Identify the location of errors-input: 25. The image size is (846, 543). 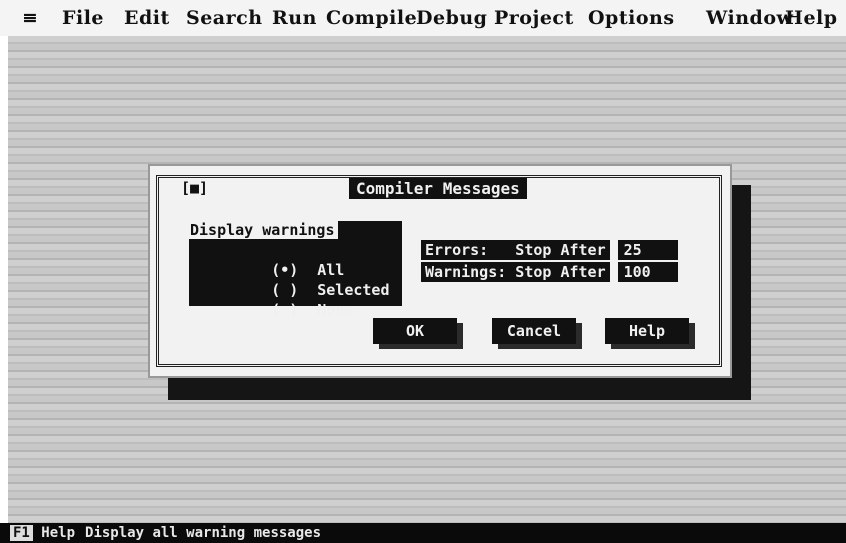
(647, 250).